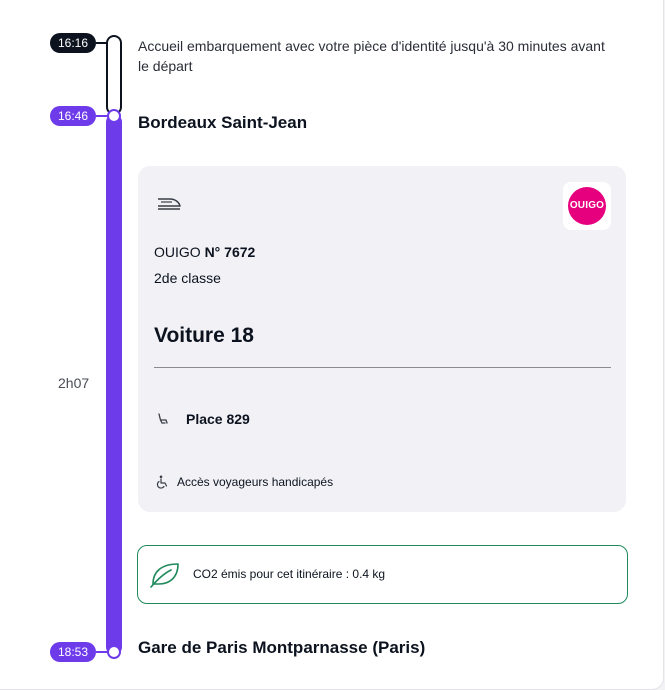  I want to click on departure-dot, so click(114, 116).